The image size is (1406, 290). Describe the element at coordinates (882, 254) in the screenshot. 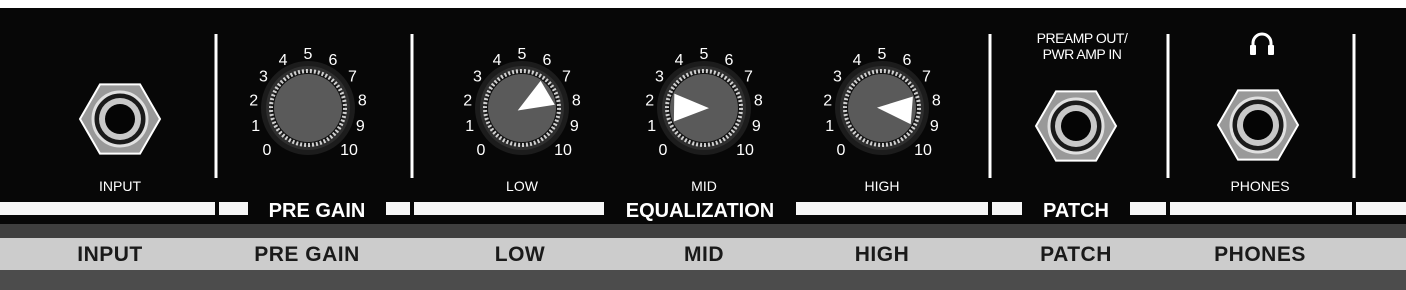

I see `bottom-label-high: HIGH` at that location.